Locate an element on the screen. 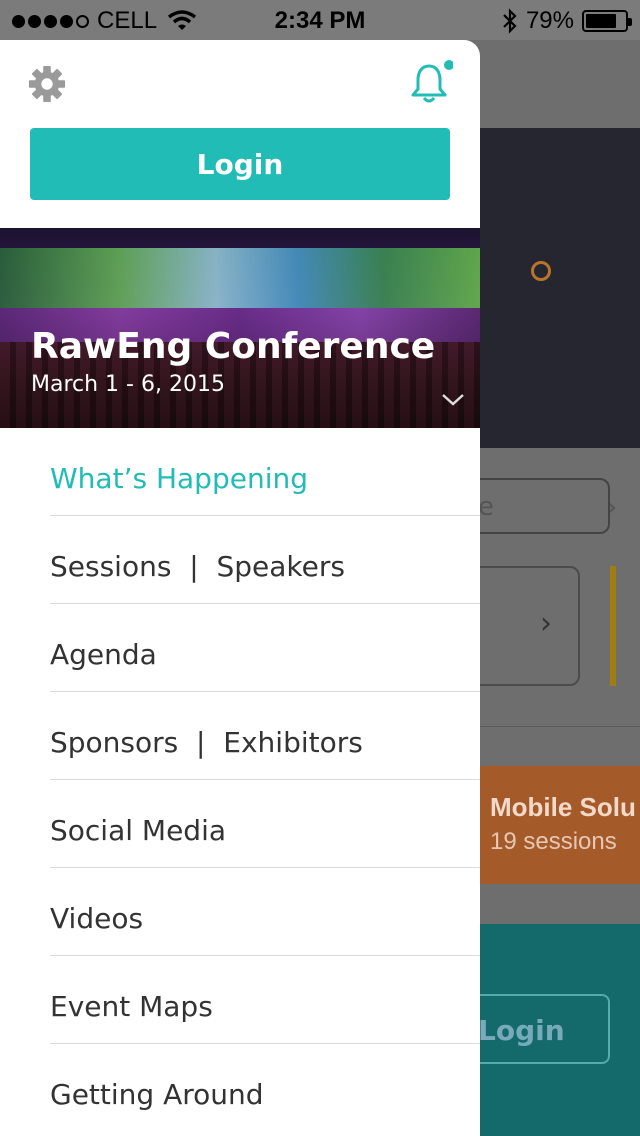 The width and height of the screenshot is (640, 1136). event-dates: March 1 - 6, 2015 is located at coordinates (128, 384).